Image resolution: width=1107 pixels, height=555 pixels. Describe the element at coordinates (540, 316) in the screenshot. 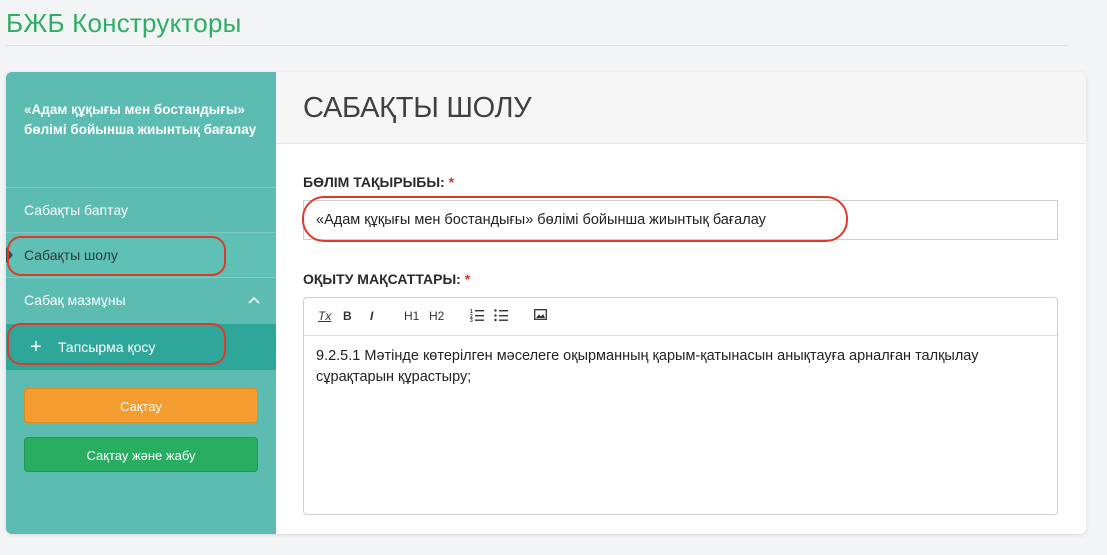

I see `image-icon` at that location.